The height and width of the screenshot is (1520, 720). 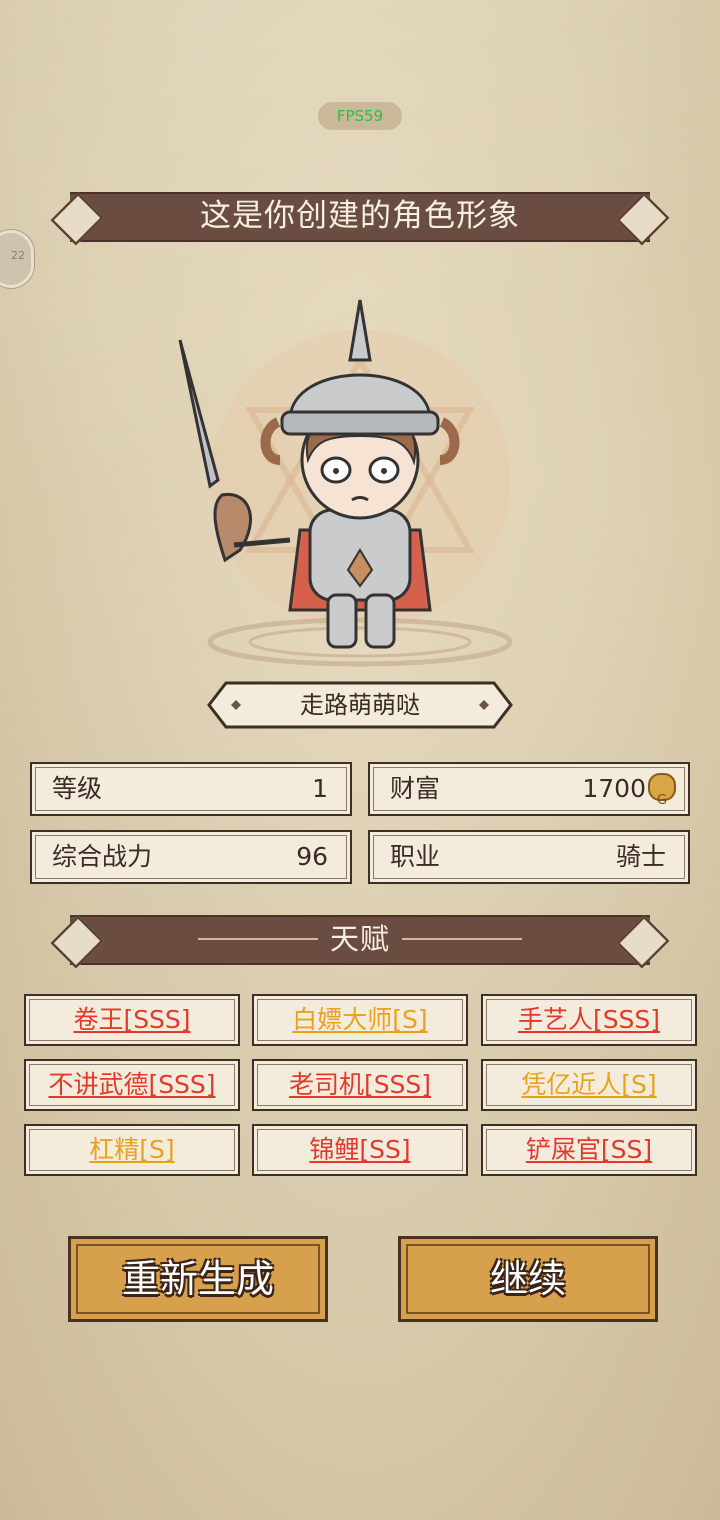 What do you see at coordinates (18, 255) in the screenshot?
I see `floating-assist-label: 22` at bounding box center [18, 255].